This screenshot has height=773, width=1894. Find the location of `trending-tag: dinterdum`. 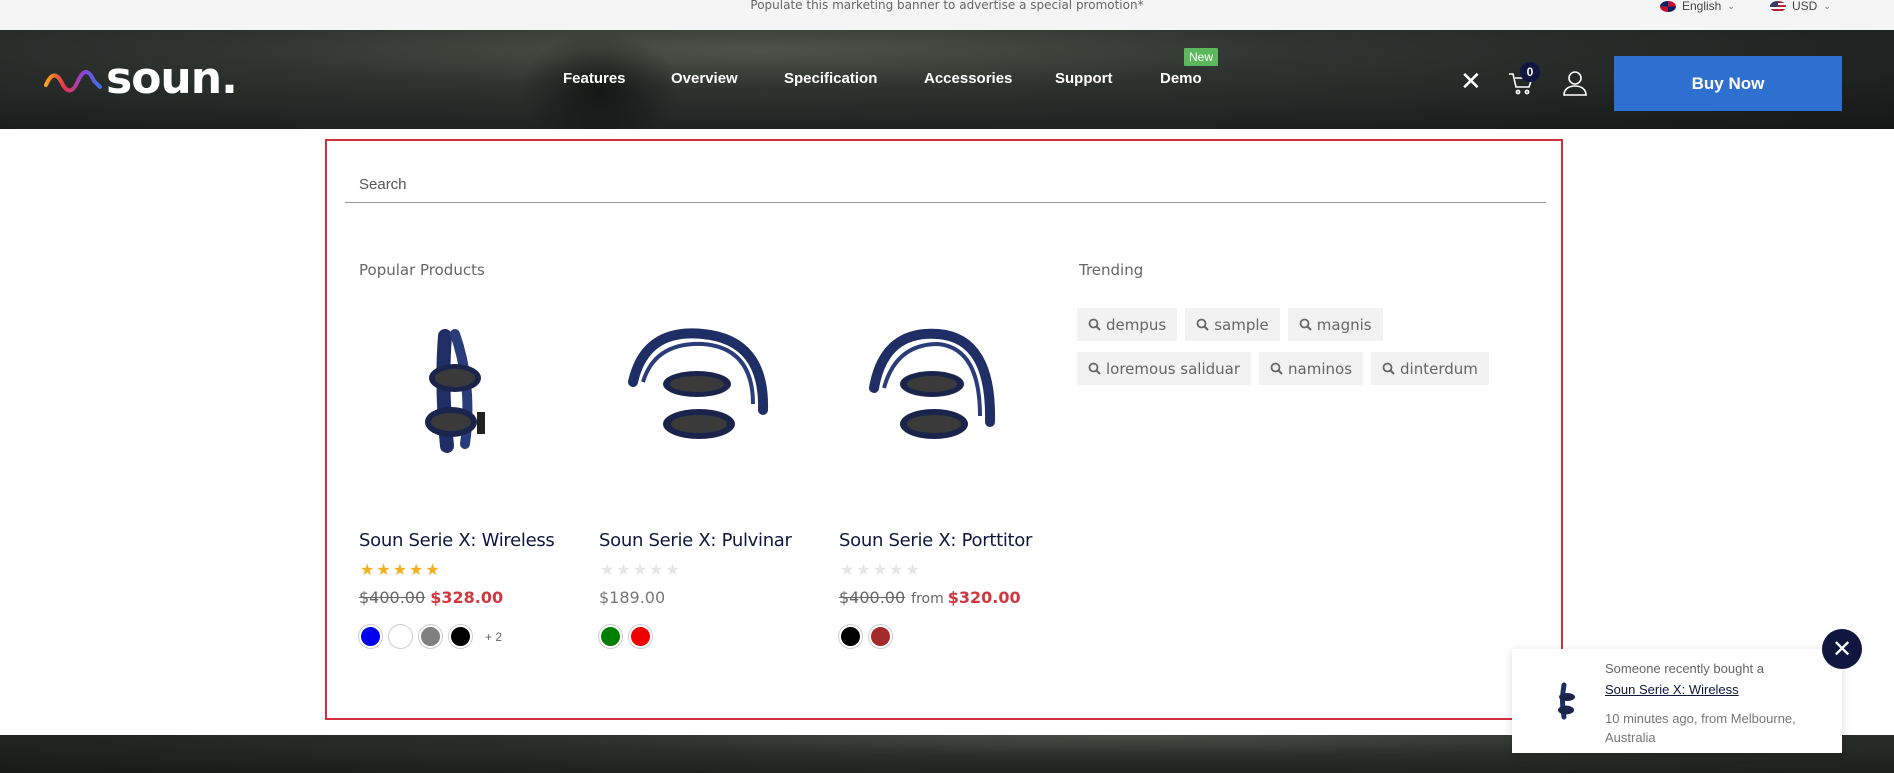

trending-tag: dinterdum is located at coordinates (1430, 368).